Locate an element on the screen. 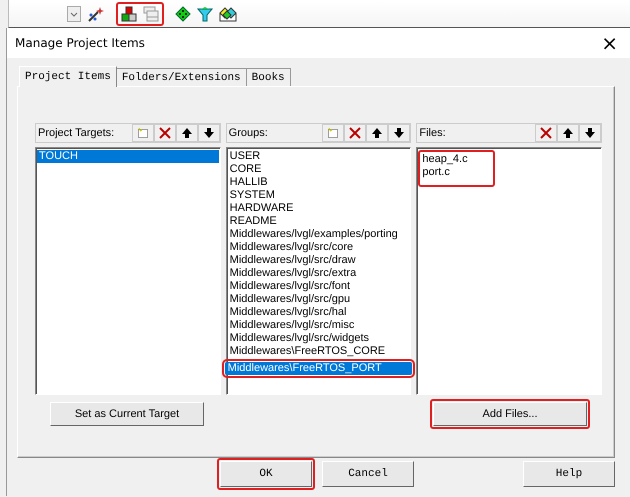  list-item: port.c is located at coordinates (455, 172).